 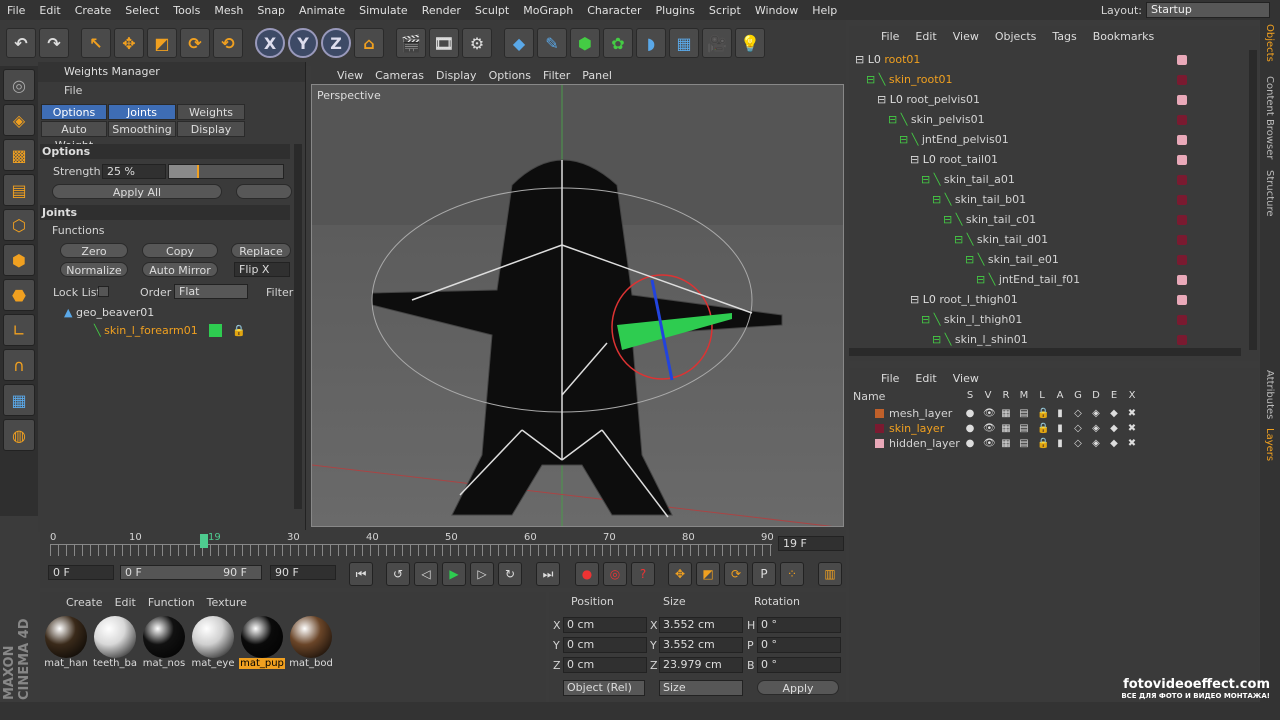 What do you see at coordinates (708, 574) in the screenshot?
I see `scale-key-icon: ◩` at bounding box center [708, 574].